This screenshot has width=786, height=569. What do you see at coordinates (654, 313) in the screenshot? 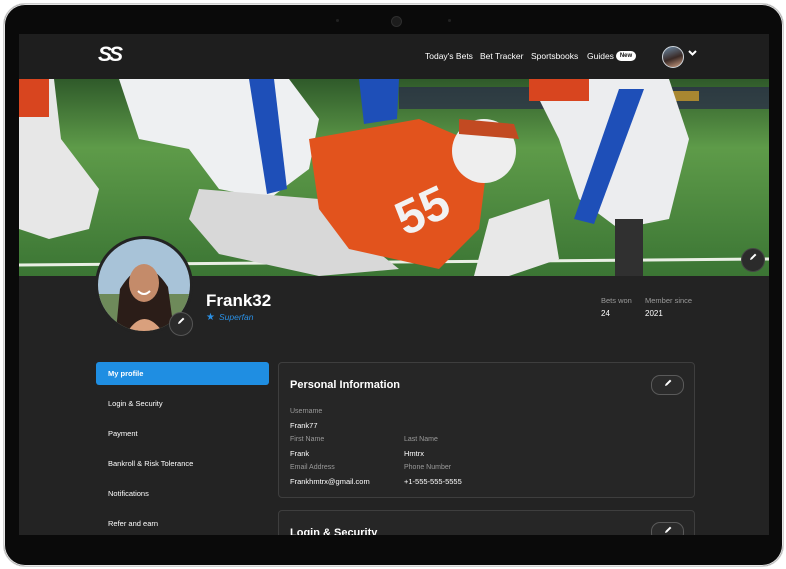
I see `stat-value-member-since: 2021` at bounding box center [654, 313].